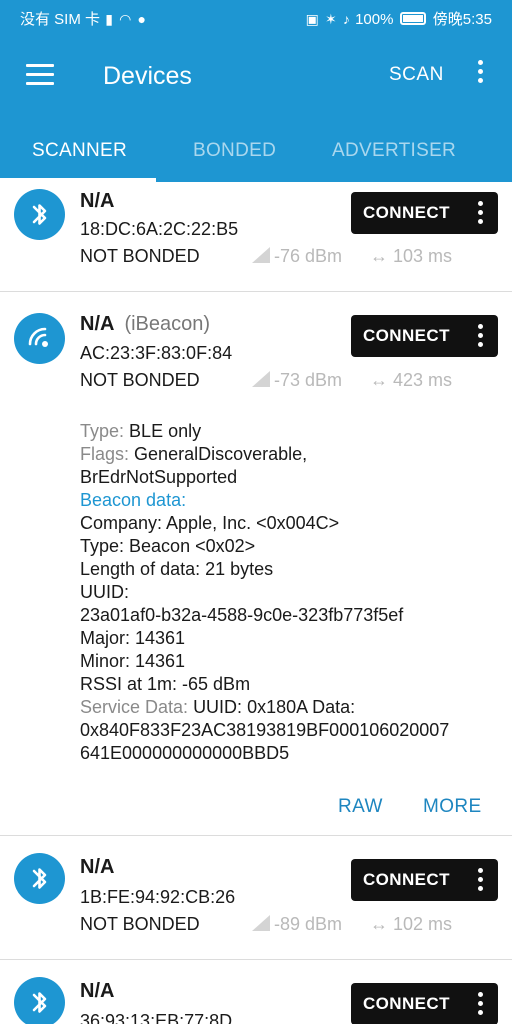 This screenshot has height=1024, width=512. I want to click on raw-button: RAW, so click(360, 807).